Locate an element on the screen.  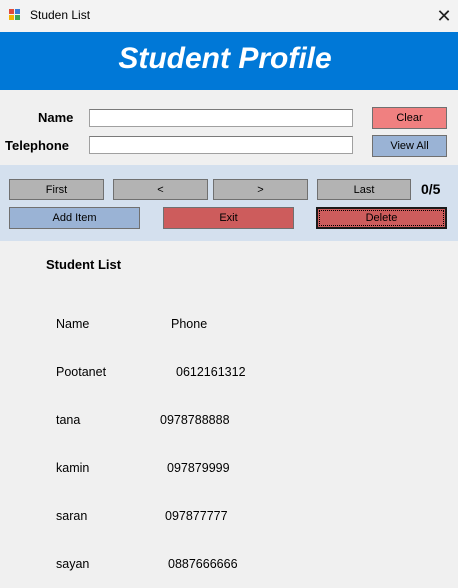
first-button: First is located at coordinates (56, 189).